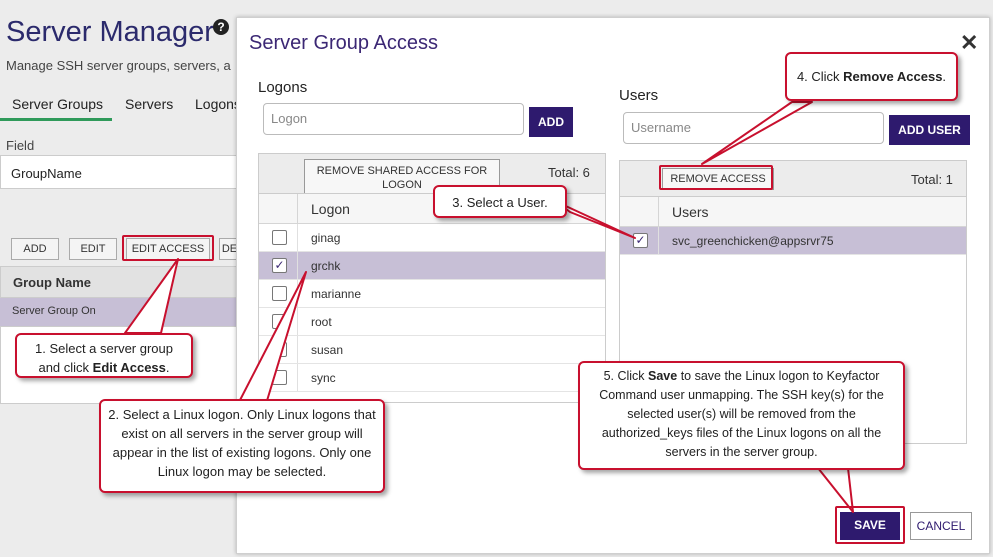 The height and width of the screenshot is (557, 993). Describe the element at coordinates (393, 119) in the screenshot. I see `logon-input: Logon` at that location.